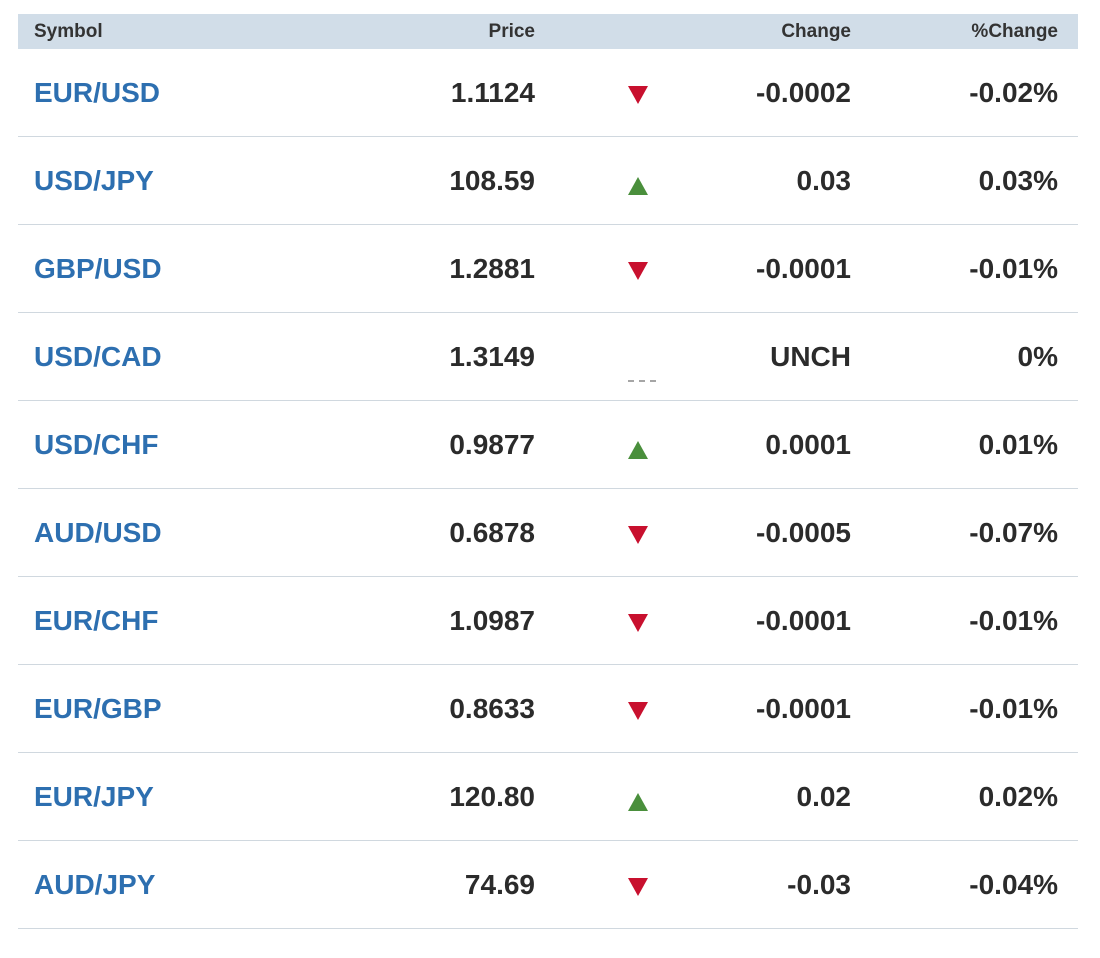  What do you see at coordinates (824, 180) in the screenshot?
I see `change-cell: 0.03` at bounding box center [824, 180].